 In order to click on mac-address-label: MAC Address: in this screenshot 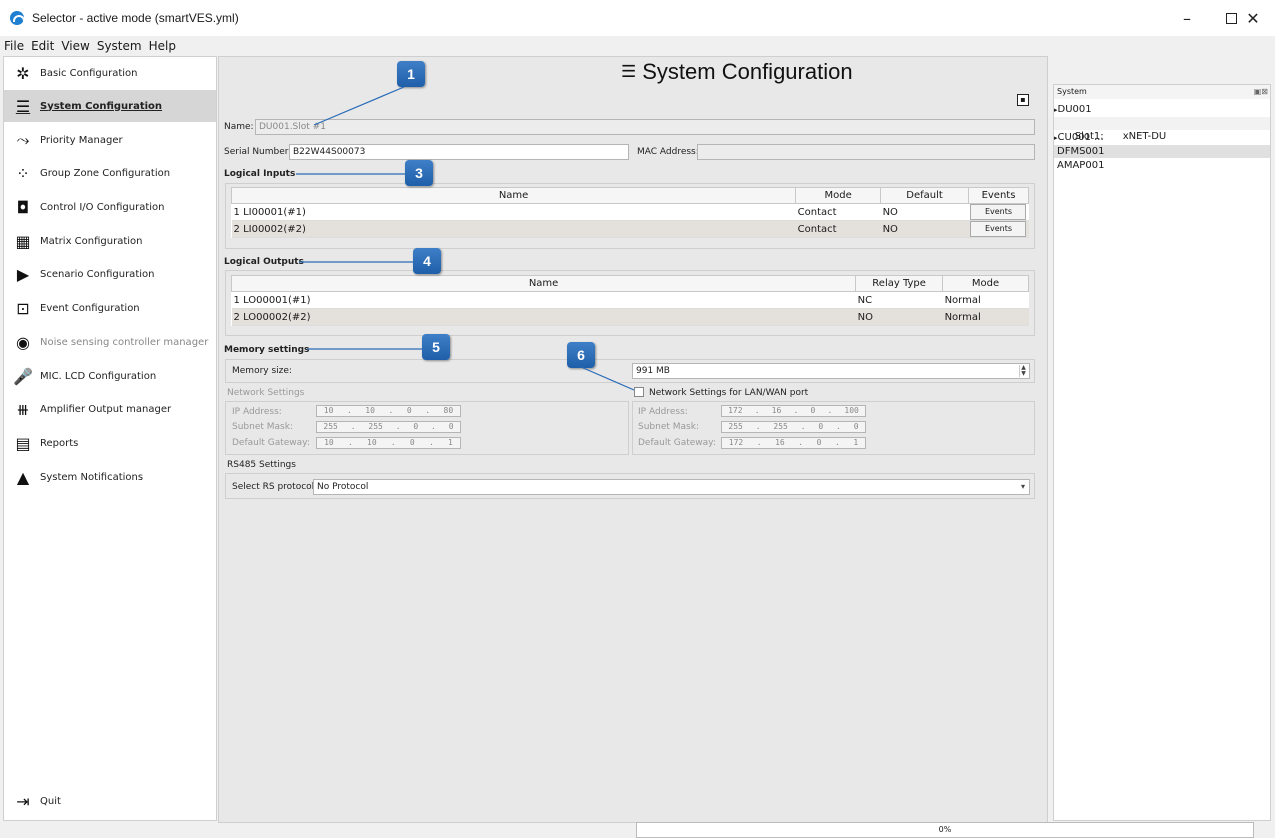, I will do `click(668, 152)`.